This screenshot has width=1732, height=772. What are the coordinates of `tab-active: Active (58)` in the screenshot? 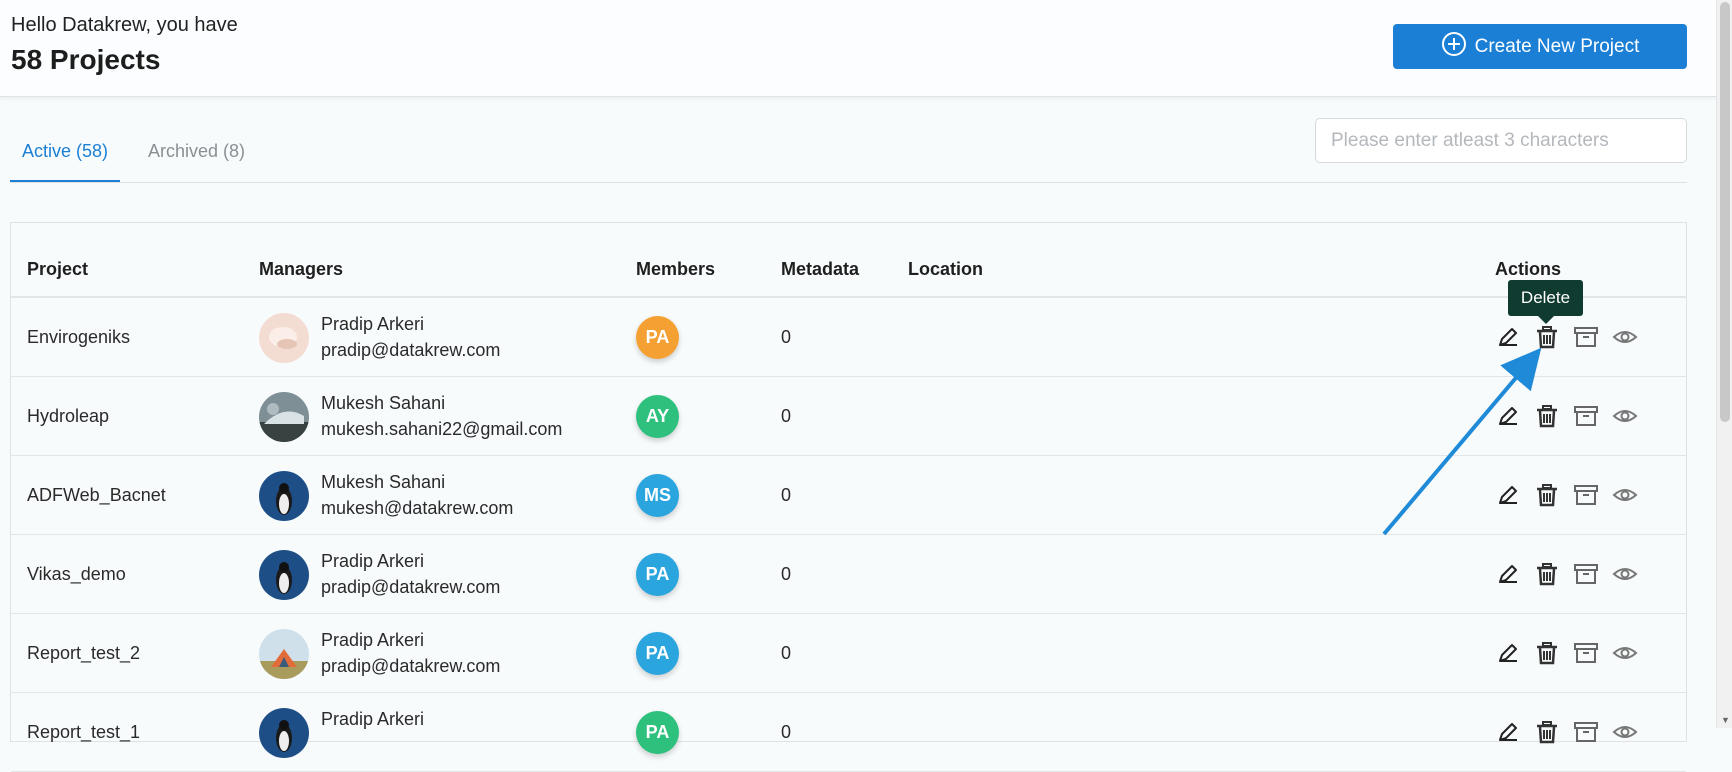 It's located at (65, 161).